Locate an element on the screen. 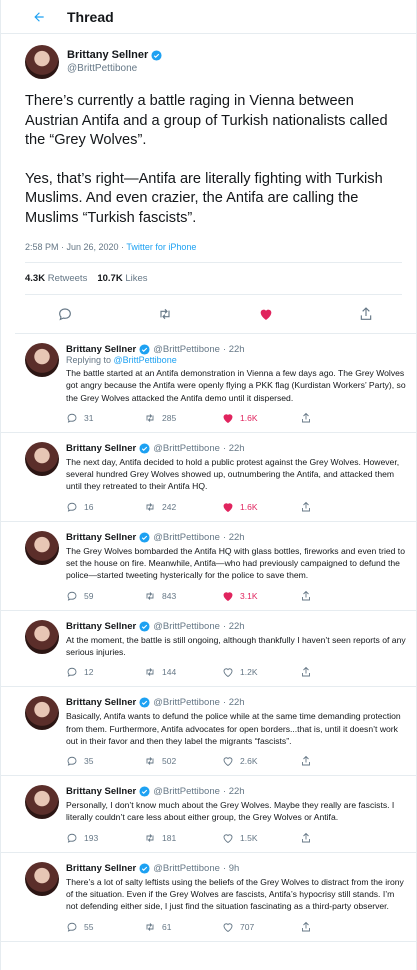 This screenshot has width=417, height=970. like-button: 3.1K is located at coordinates (261, 596).